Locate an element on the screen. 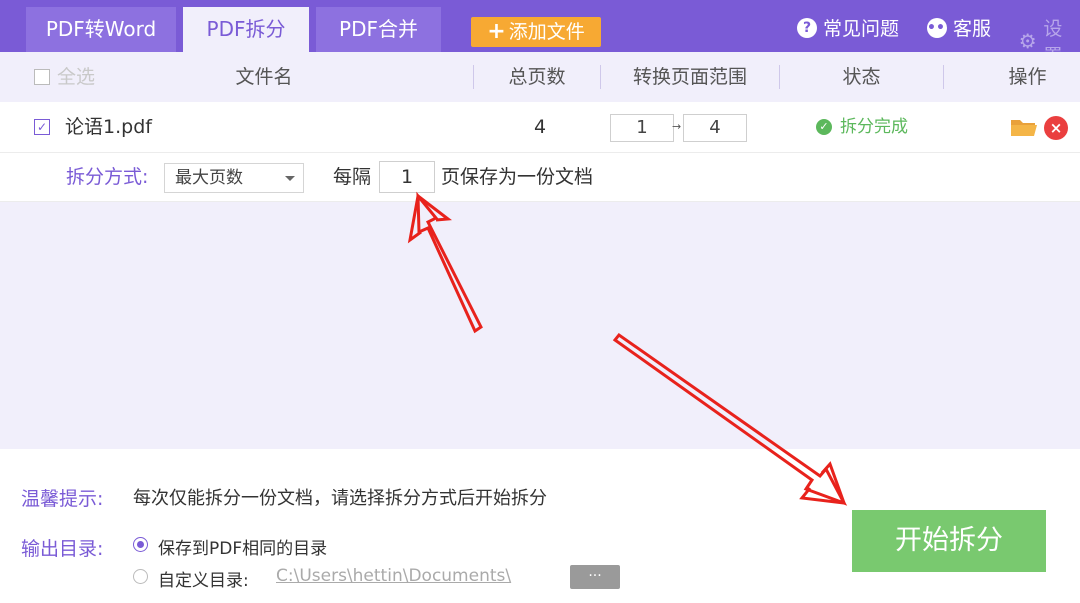 Image resolution: width=1080 pixels, height=603 pixels. status-badge: ✓ 拆分完成 is located at coordinates (862, 127).